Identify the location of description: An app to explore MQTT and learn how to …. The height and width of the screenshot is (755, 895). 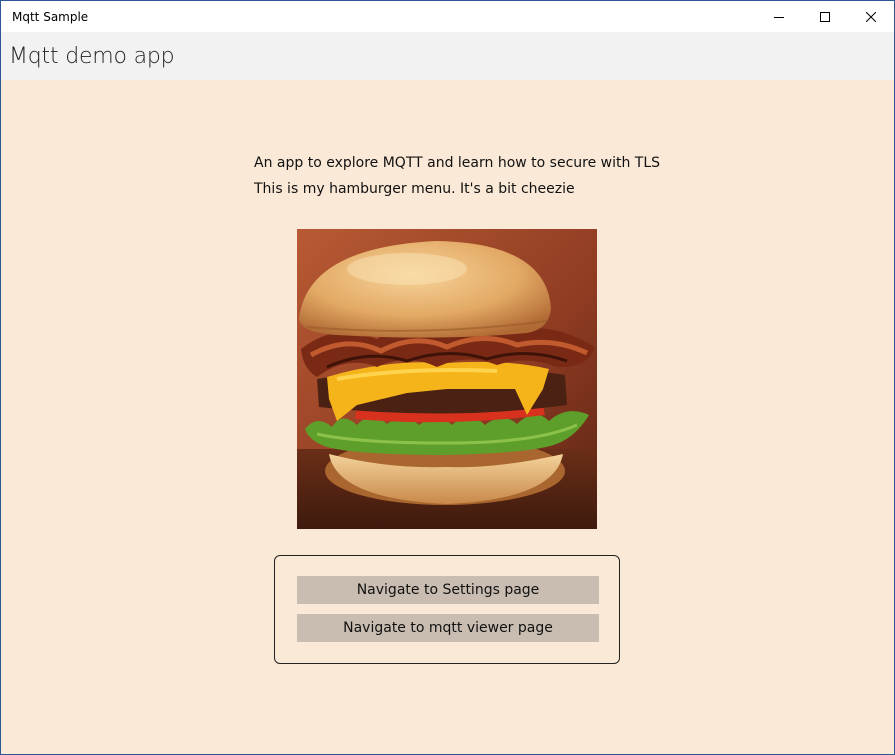
(464, 176).